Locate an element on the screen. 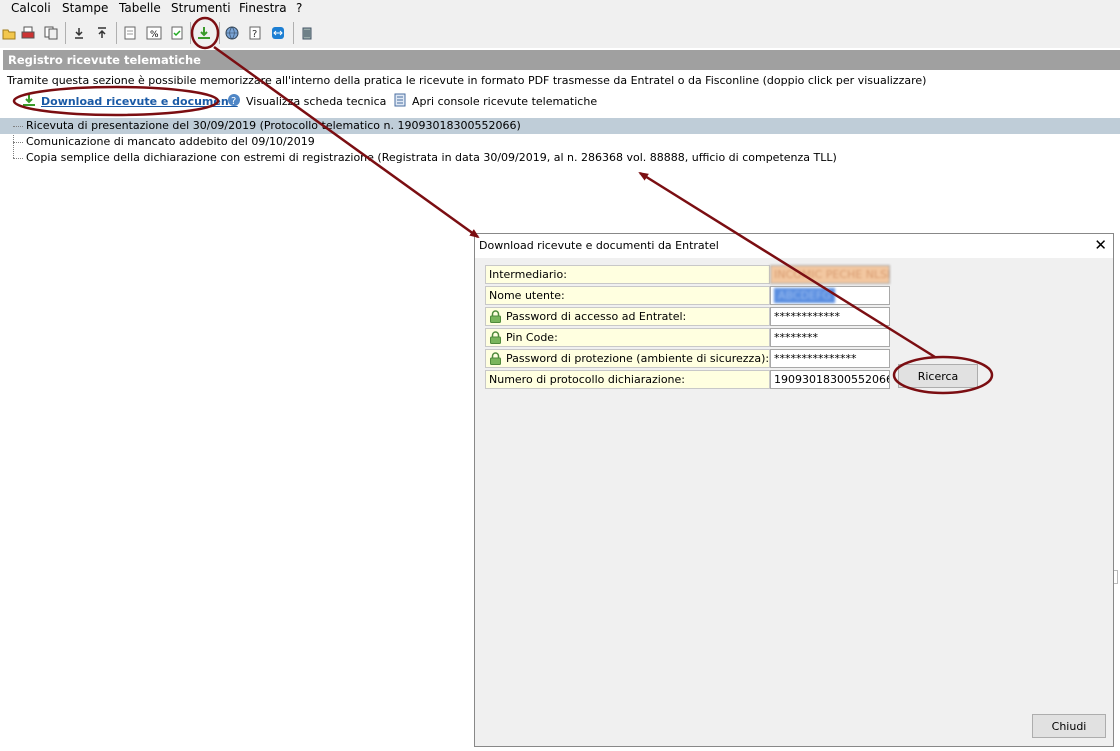  open-console-action: Apri console ricevute telematiche is located at coordinates (495, 101).